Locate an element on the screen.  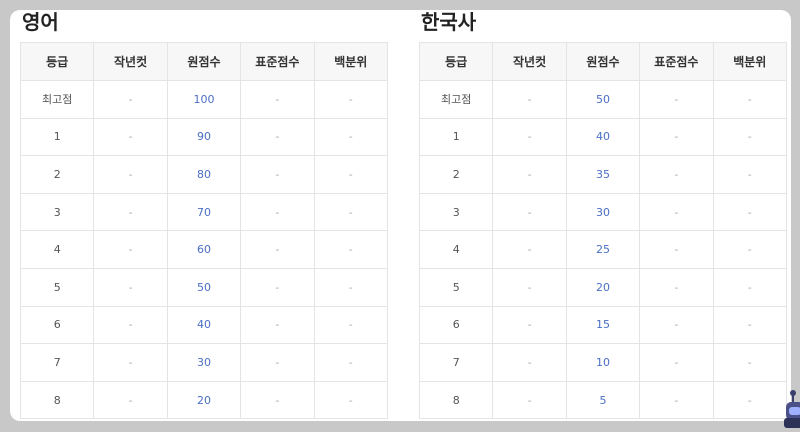
table-row: 7-10- - is located at coordinates (603, 362).